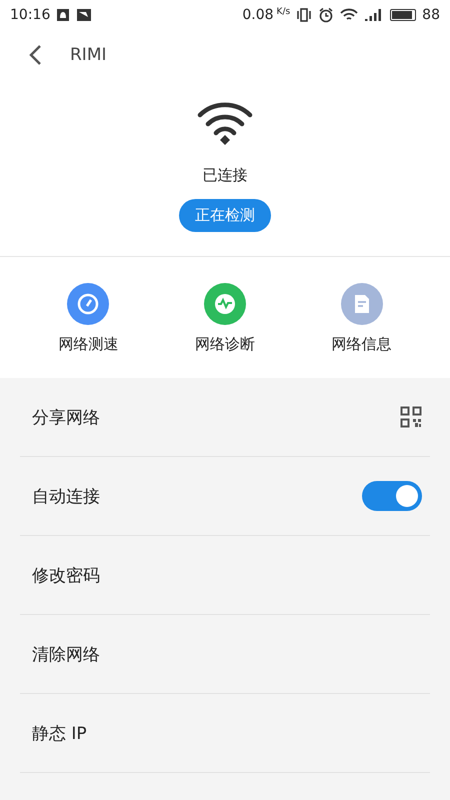  What do you see at coordinates (304, 15) in the screenshot?
I see `vibrate-icon` at bounding box center [304, 15].